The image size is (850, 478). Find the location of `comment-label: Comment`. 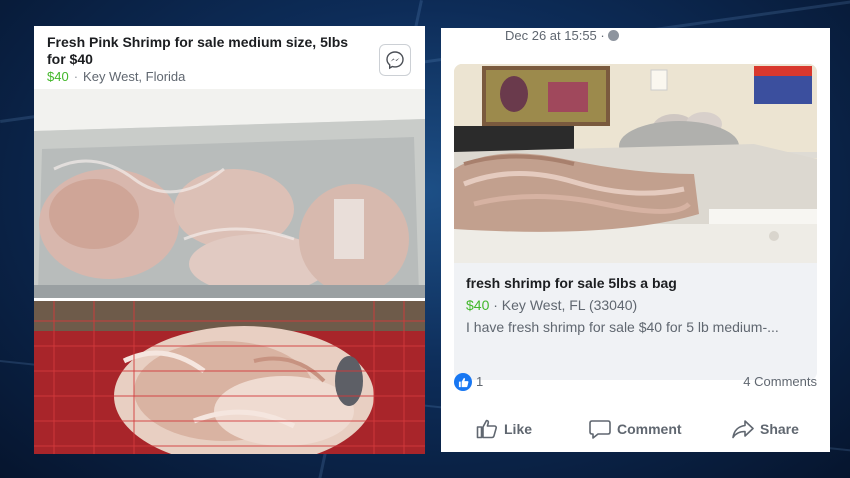

comment-label: Comment is located at coordinates (649, 429).